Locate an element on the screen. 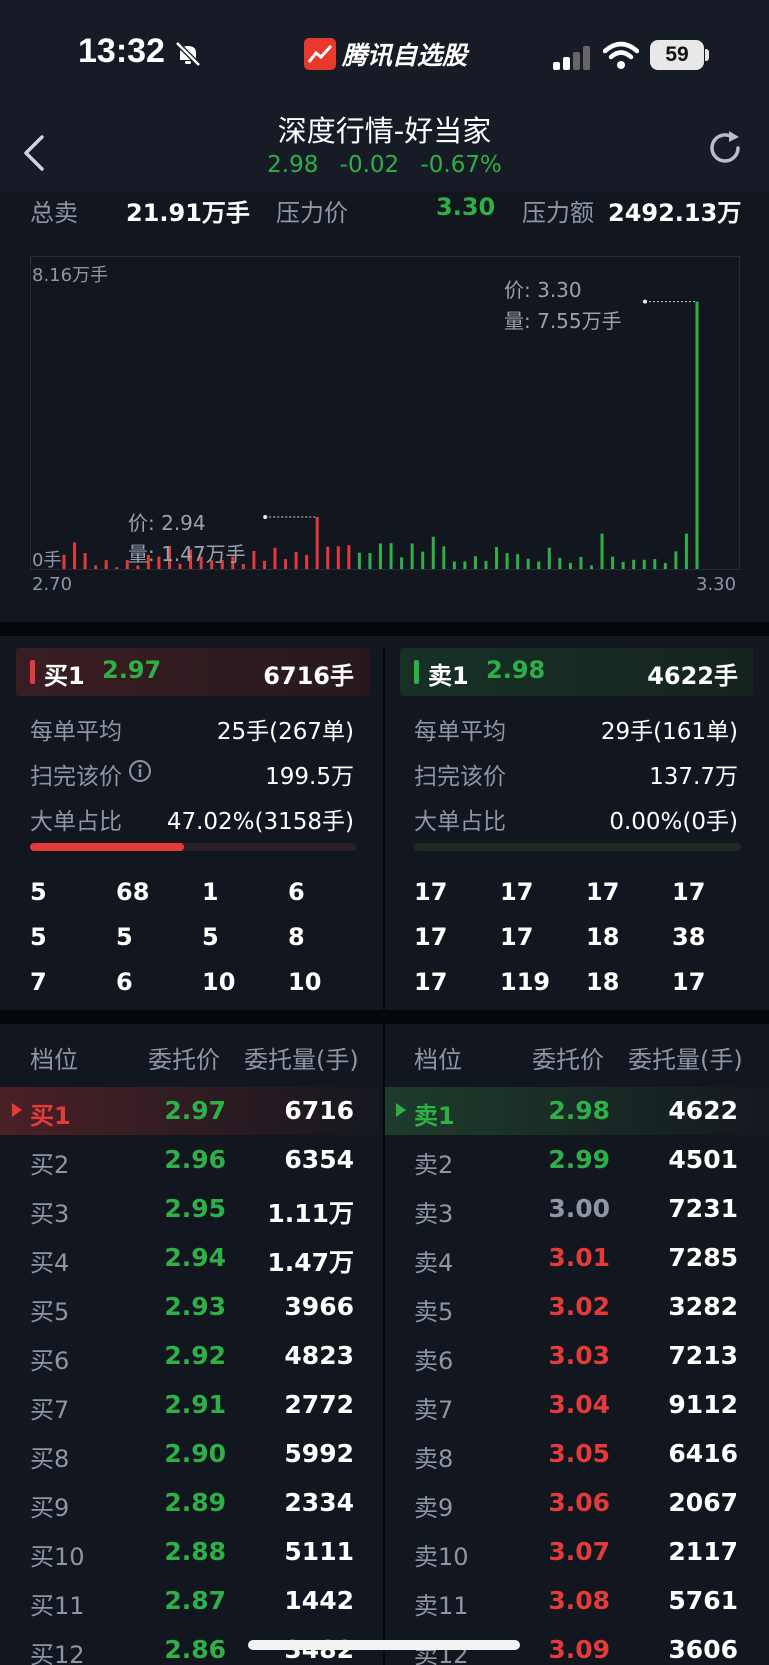  ask-level-price: 3.05 is located at coordinates (579, 1453).